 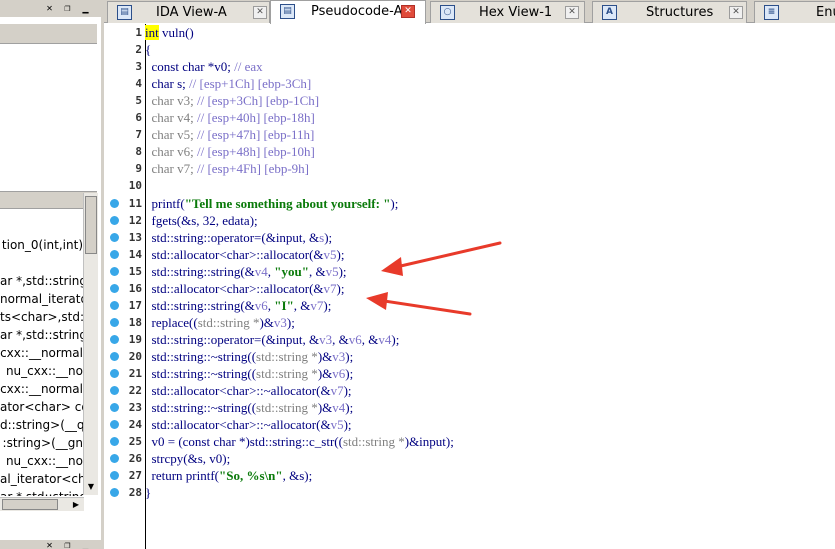 I want to click on code-token: std::string::operator=(&input, &, so click(x=232, y=237).